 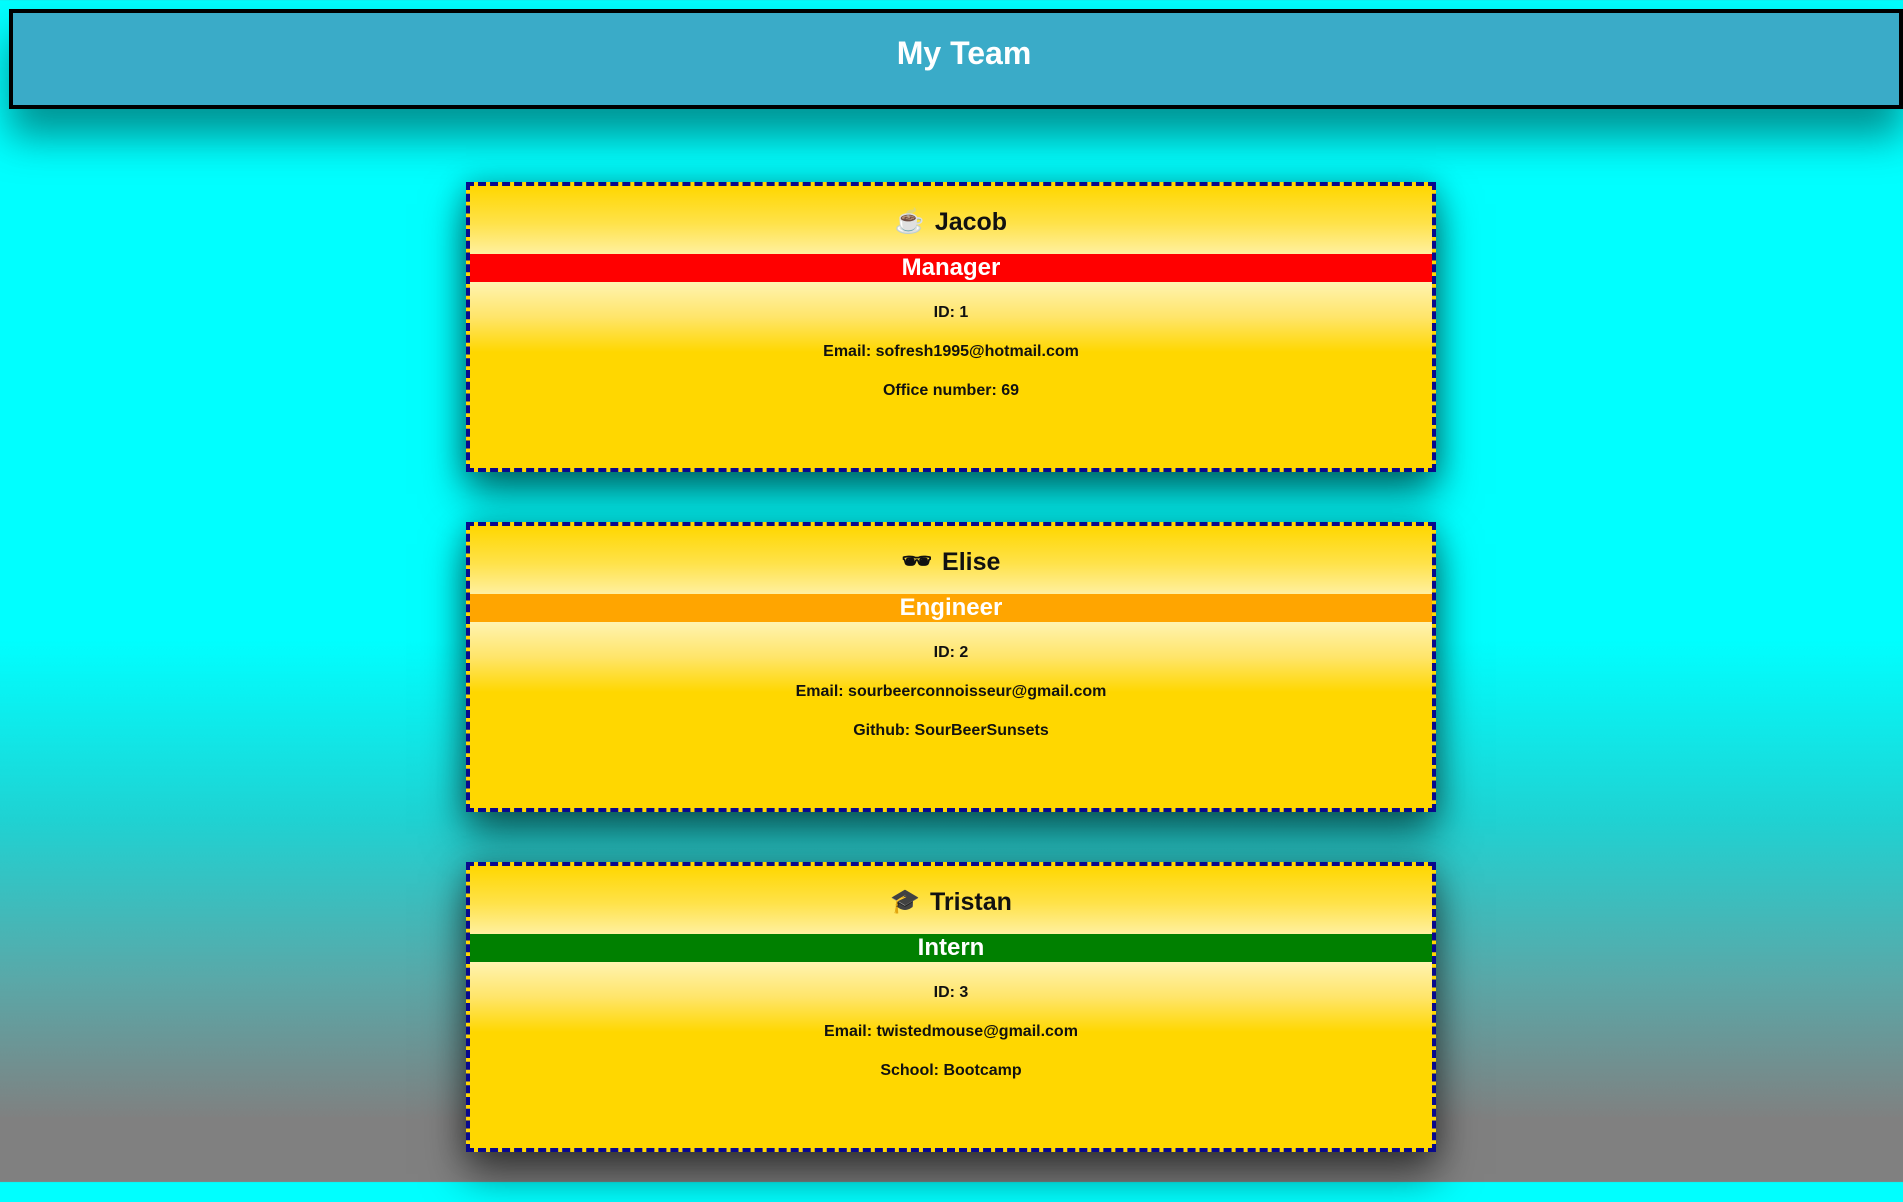 I want to click on role-banner: Engineer, so click(x=951, y=608).